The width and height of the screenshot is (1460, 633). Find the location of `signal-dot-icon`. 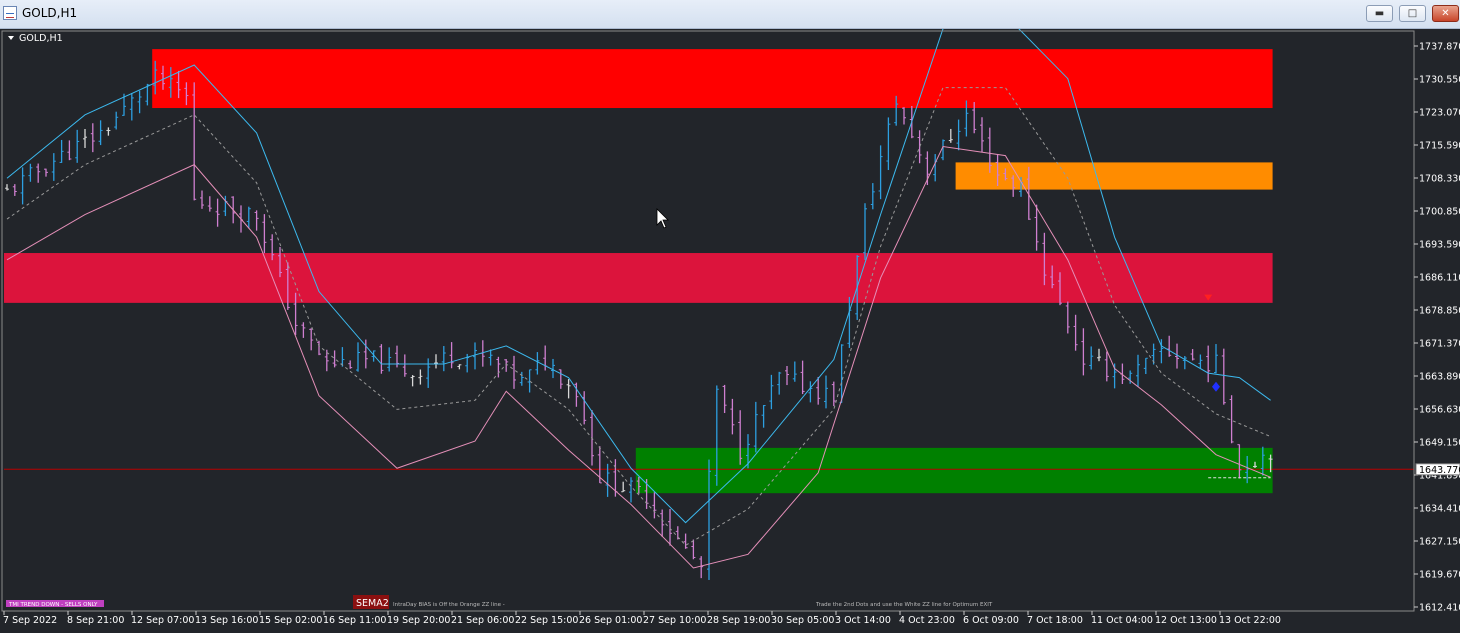

signal-dot-icon is located at coordinates (1216, 386).